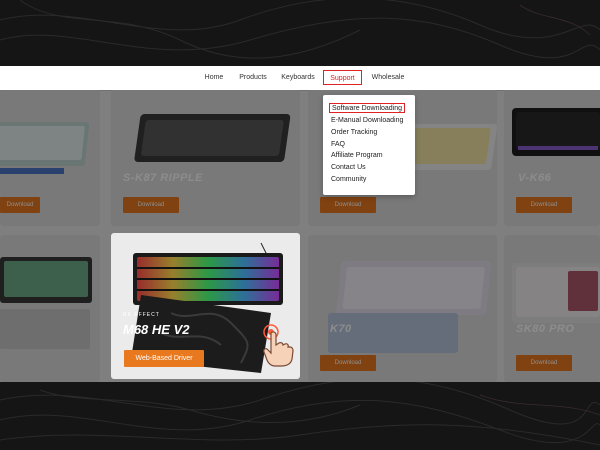 The image size is (600, 450). What do you see at coordinates (163, 178) in the screenshot?
I see `product-name: S-K87 RIPPLE` at bounding box center [163, 178].